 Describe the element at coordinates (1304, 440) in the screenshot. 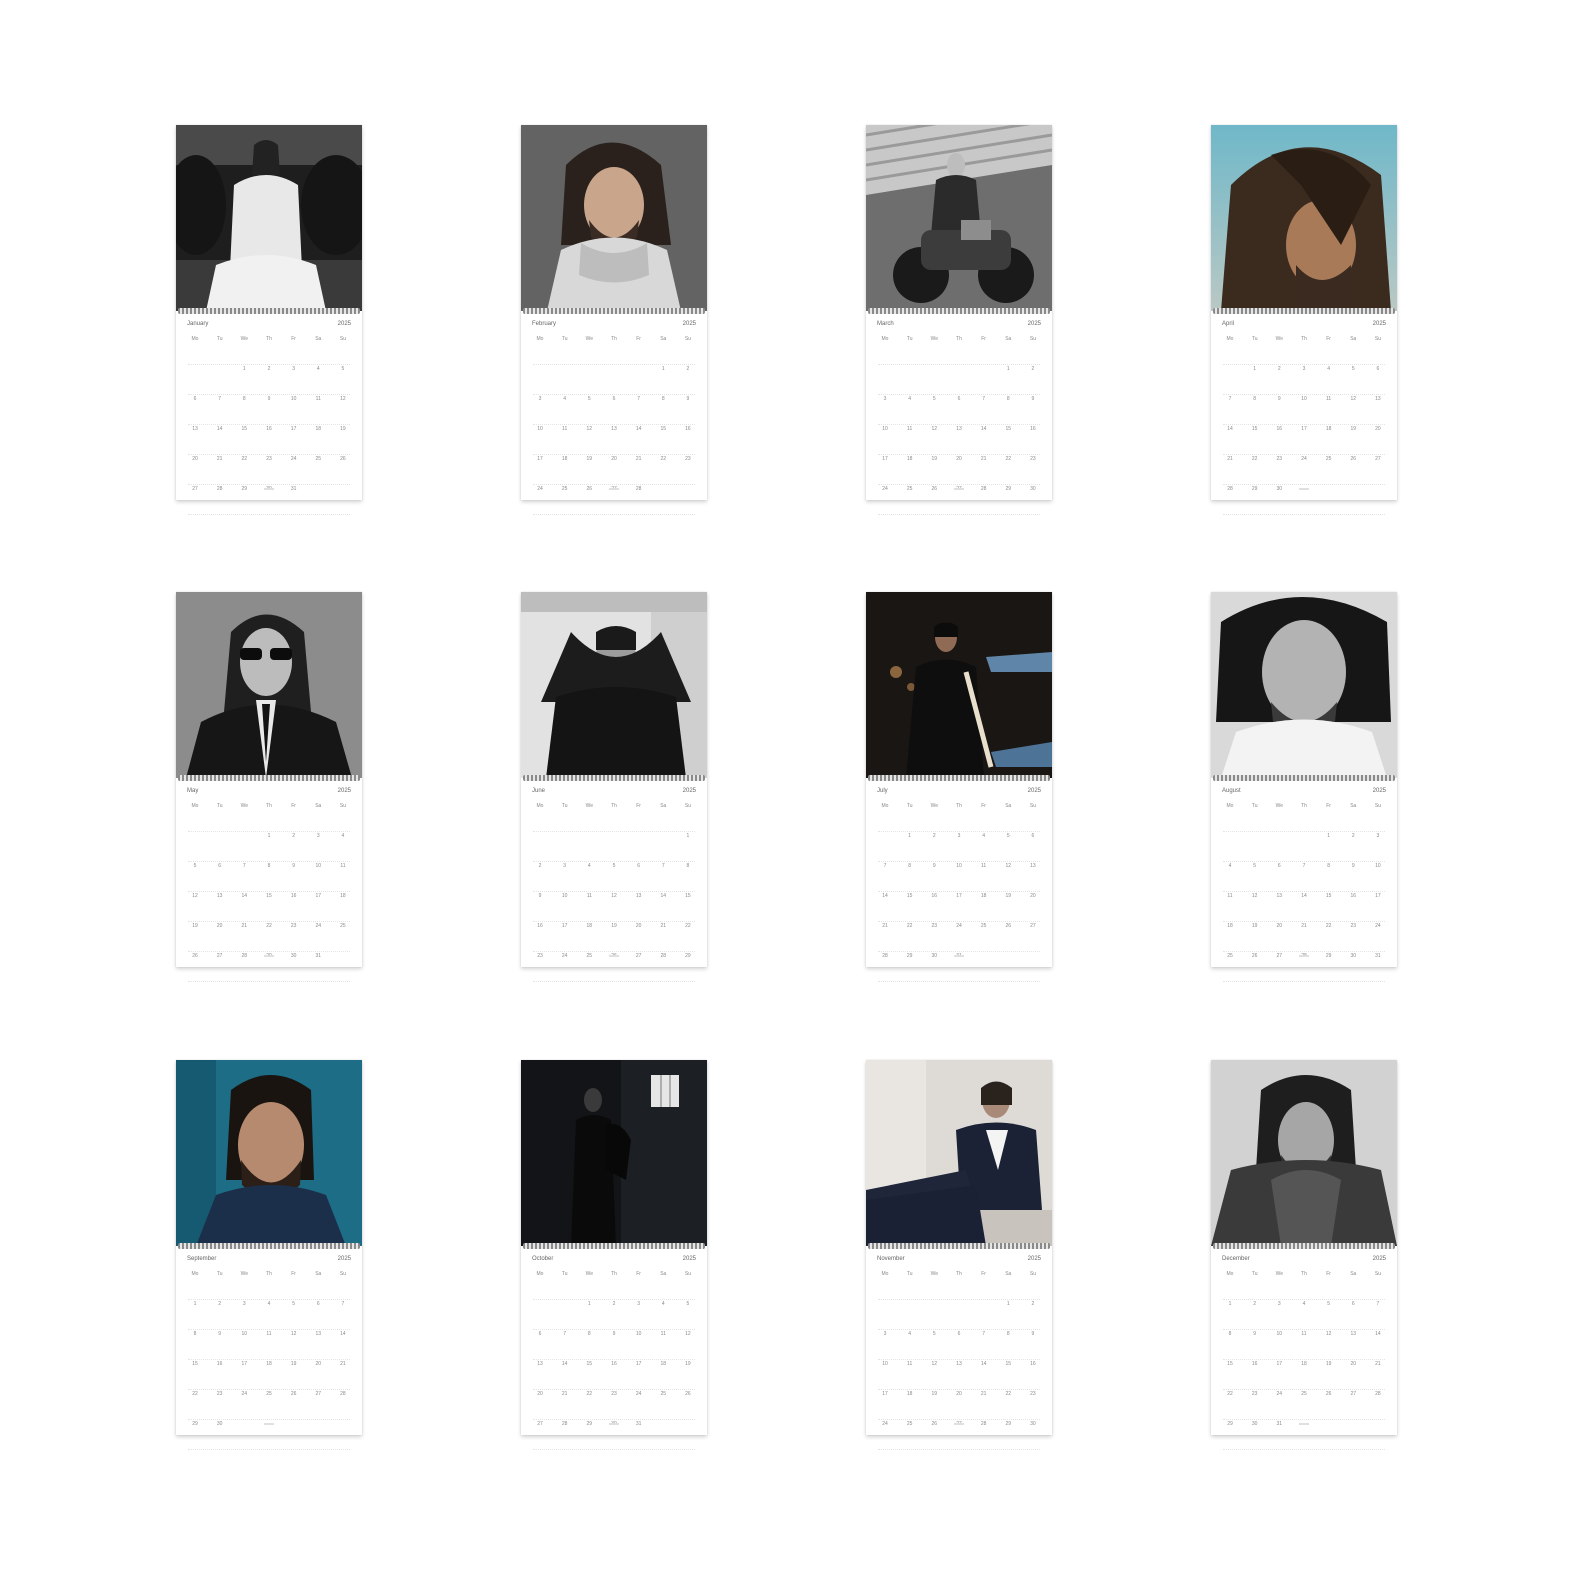

I see `week-row: 14 15 16 17 18 19 20` at that location.